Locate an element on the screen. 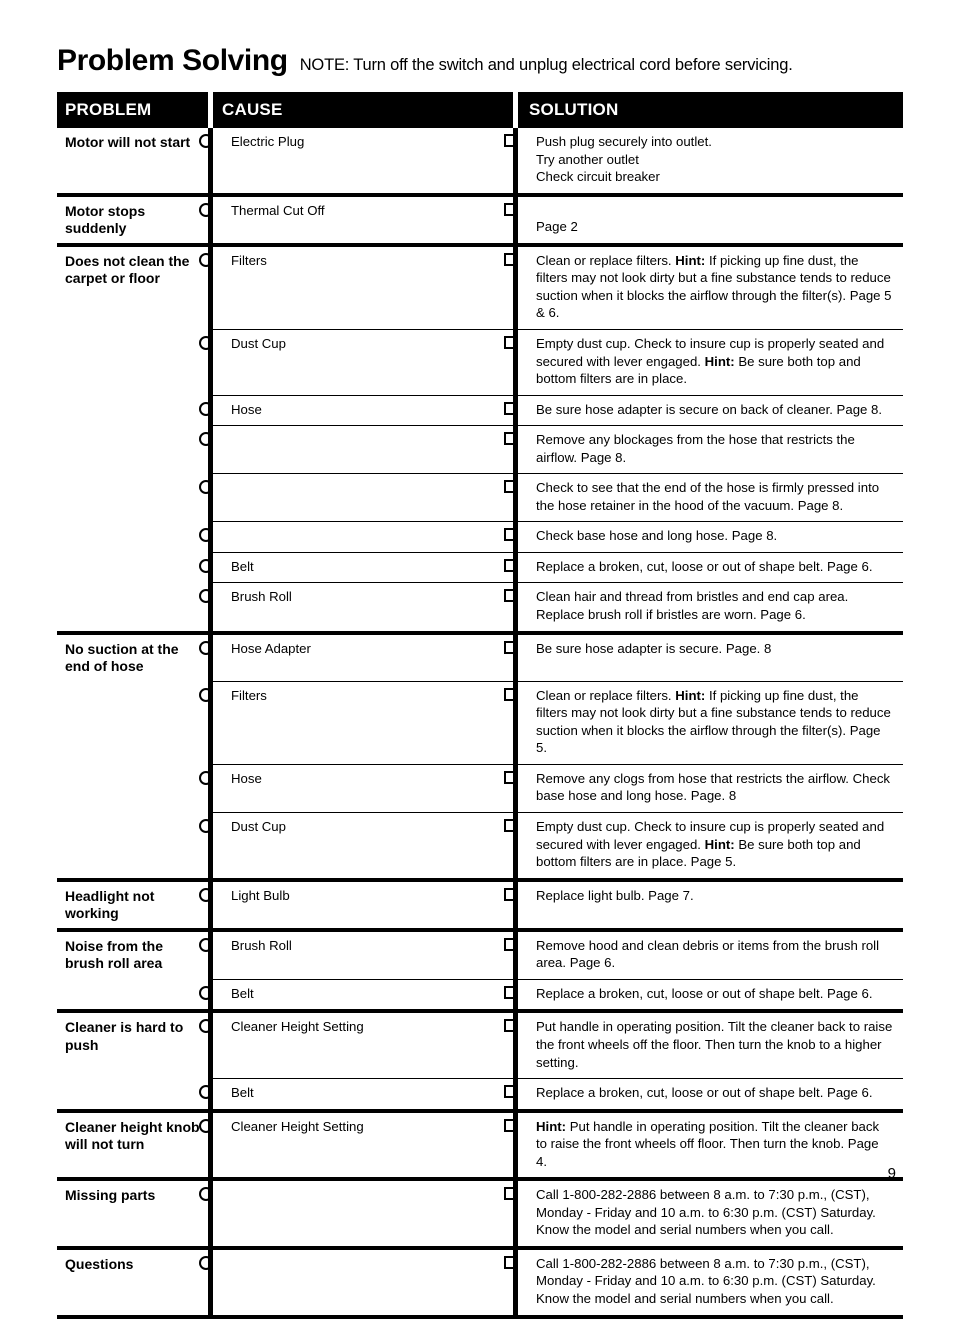 This screenshot has height=1319, width=954. cell-problem: No suction at the end of hose is located at coordinates (122, 657).